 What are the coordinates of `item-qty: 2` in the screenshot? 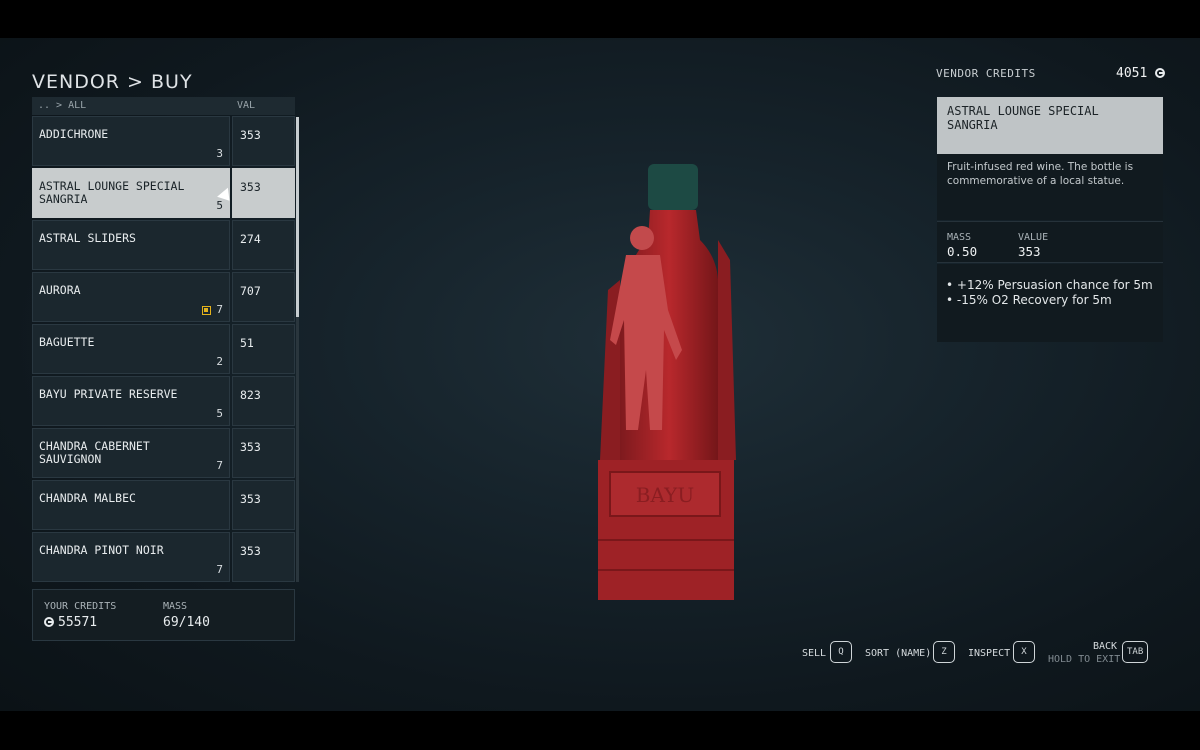 It's located at (219, 361).